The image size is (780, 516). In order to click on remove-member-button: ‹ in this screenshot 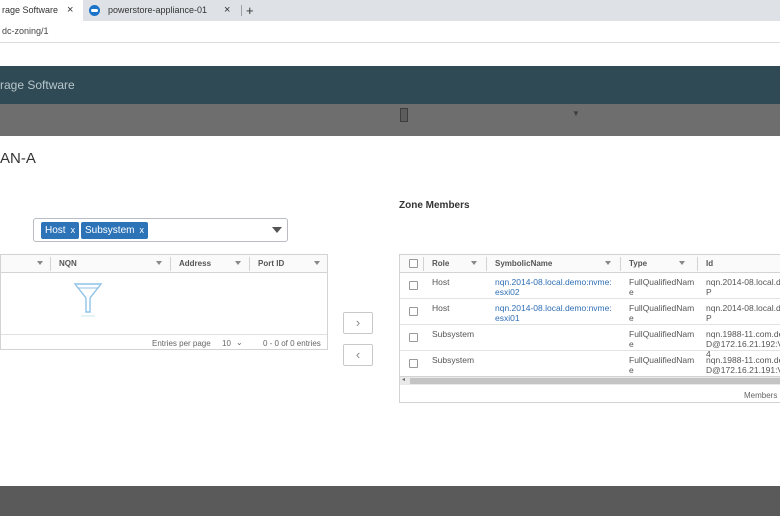, I will do `click(358, 355)`.